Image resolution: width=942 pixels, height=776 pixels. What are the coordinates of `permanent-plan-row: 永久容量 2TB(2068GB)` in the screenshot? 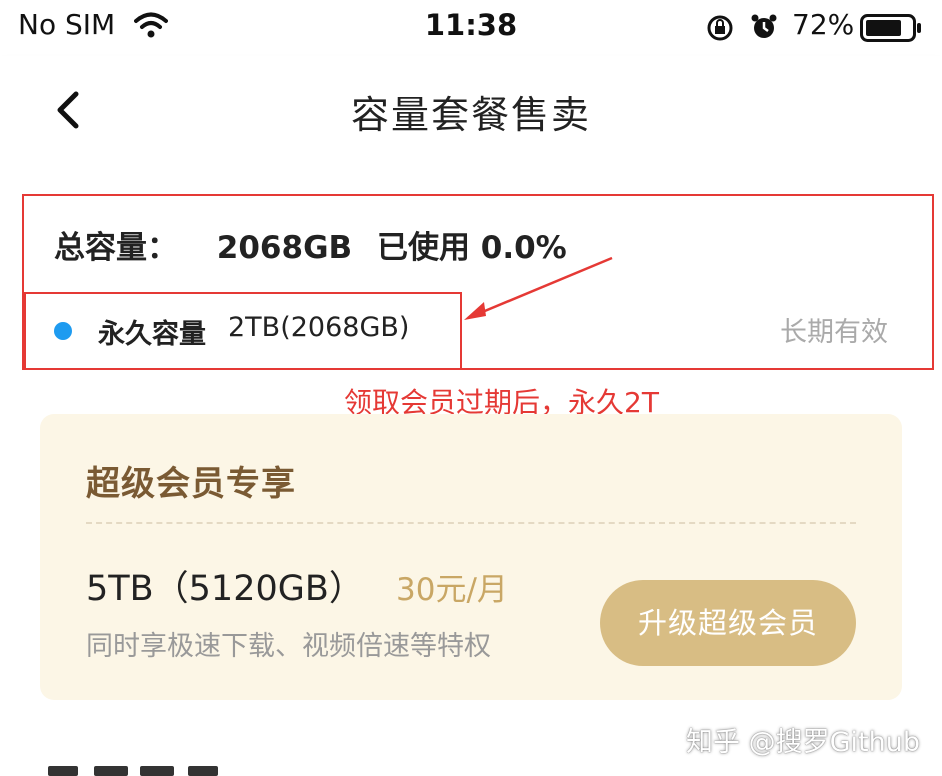 It's located at (243, 331).